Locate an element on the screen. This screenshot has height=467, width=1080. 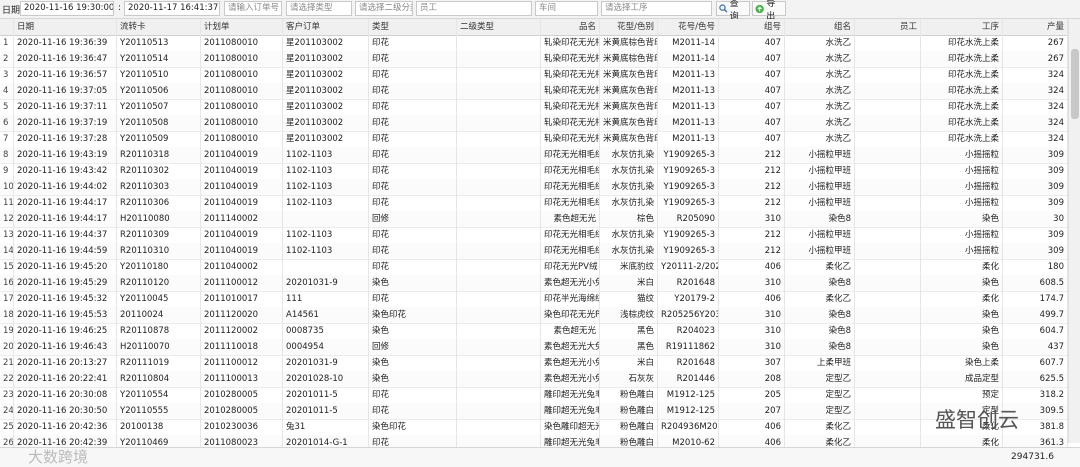
cell-customer-order: 1102-1103 is located at coordinates (326, 155).